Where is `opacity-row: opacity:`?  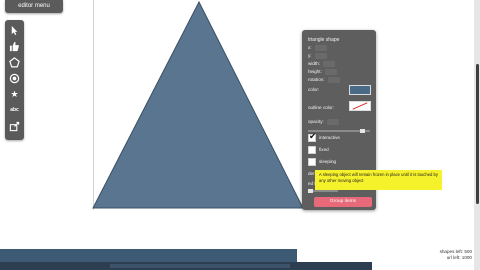 opacity-row: opacity: is located at coordinates (323, 122).